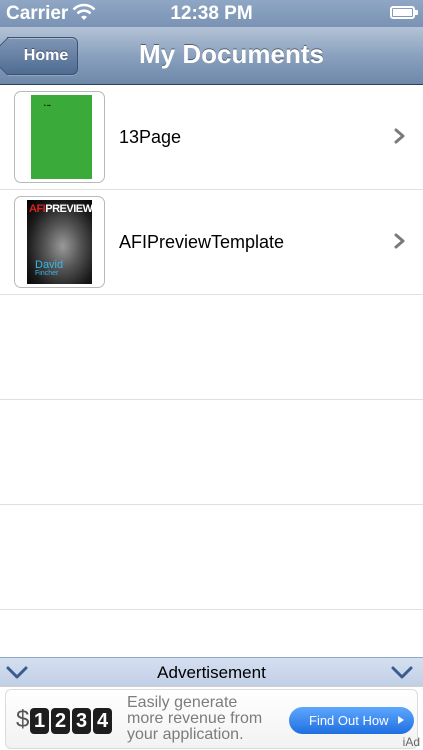 The width and height of the screenshot is (423, 750). Describe the element at coordinates (401, 720) in the screenshot. I see `play-arrow-icon` at that location.